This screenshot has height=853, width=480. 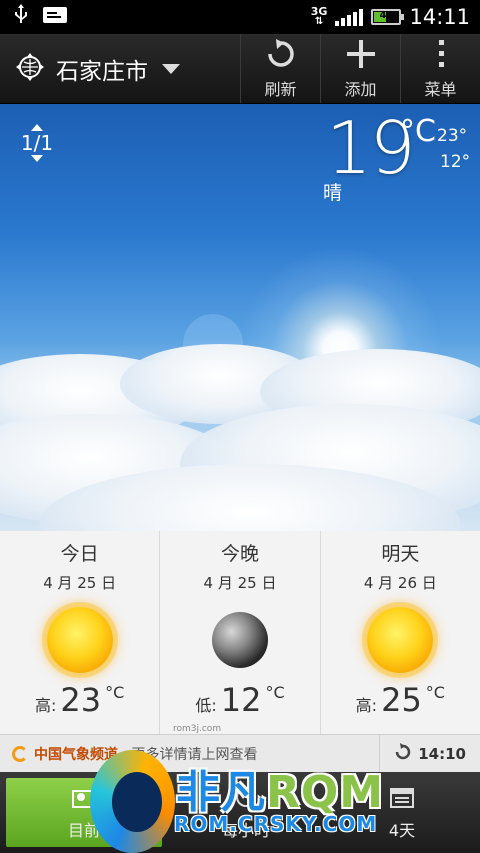 I want to click on page-indicator-text: 1/1, so click(x=37, y=143).